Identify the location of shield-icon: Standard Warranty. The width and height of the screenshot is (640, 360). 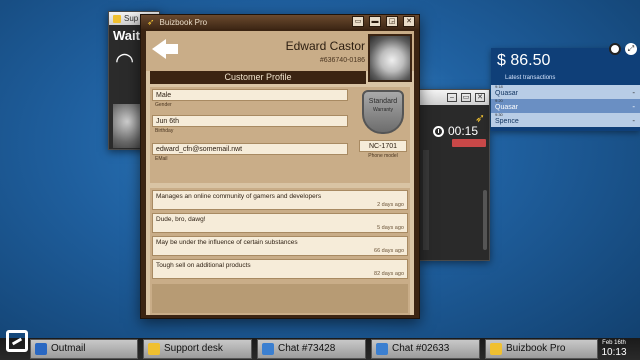
(383, 112).